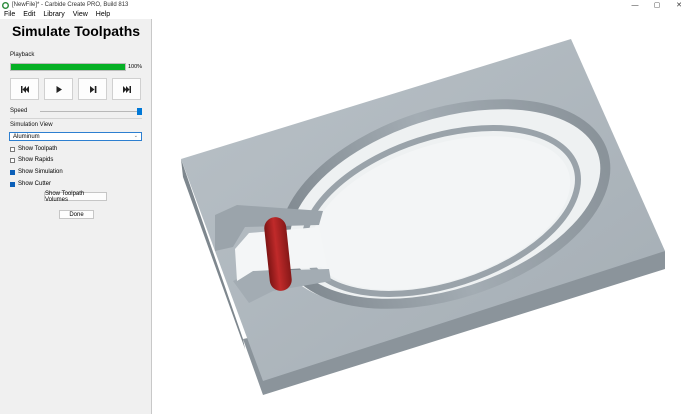  What do you see at coordinates (80, 14) in the screenshot?
I see `menu-view: View` at bounding box center [80, 14].